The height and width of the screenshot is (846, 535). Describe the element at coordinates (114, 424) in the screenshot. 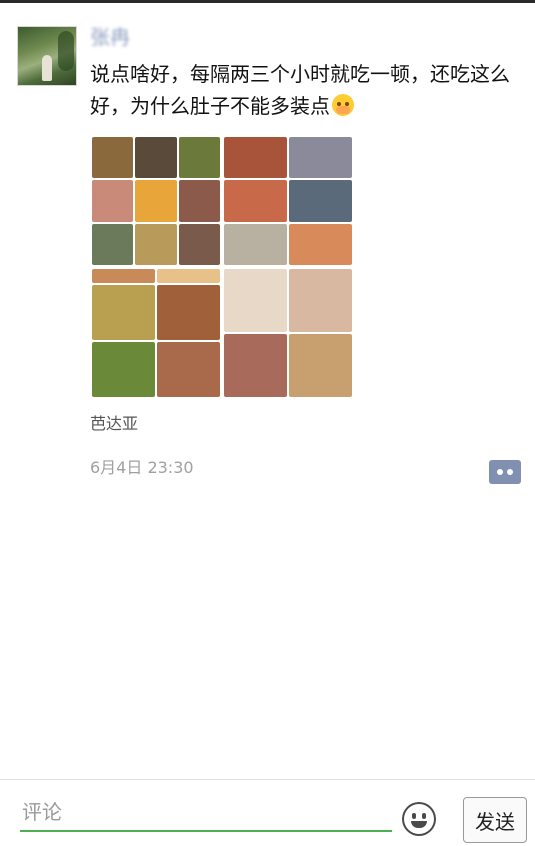

I see `location-label: 芭达亚` at that location.